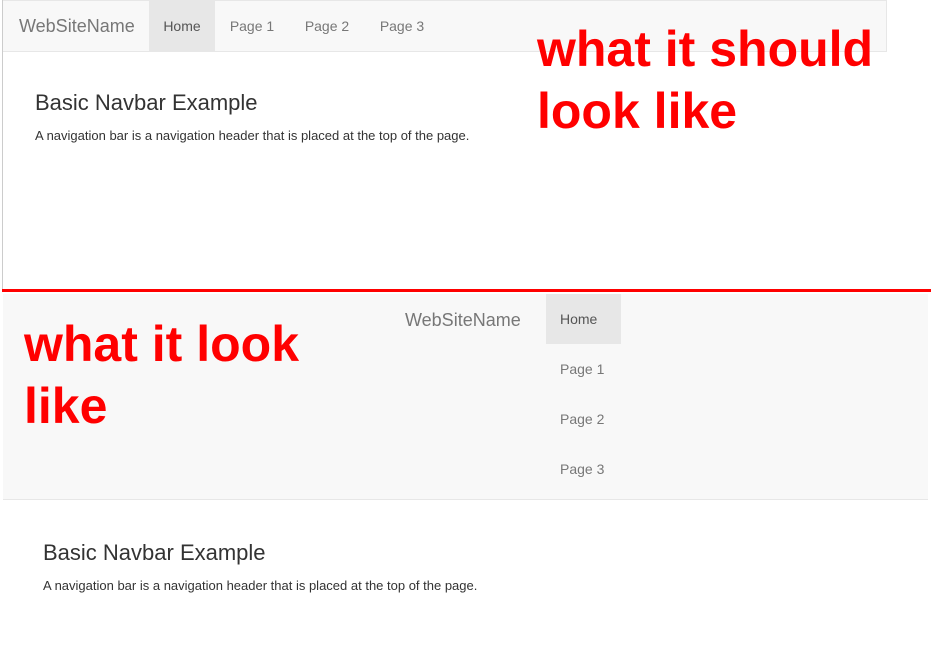 The width and height of the screenshot is (931, 663). What do you see at coordinates (161, 375) in the screenshot?
I see `annotation-actual: what it look like` at bounding box center [161, 375].